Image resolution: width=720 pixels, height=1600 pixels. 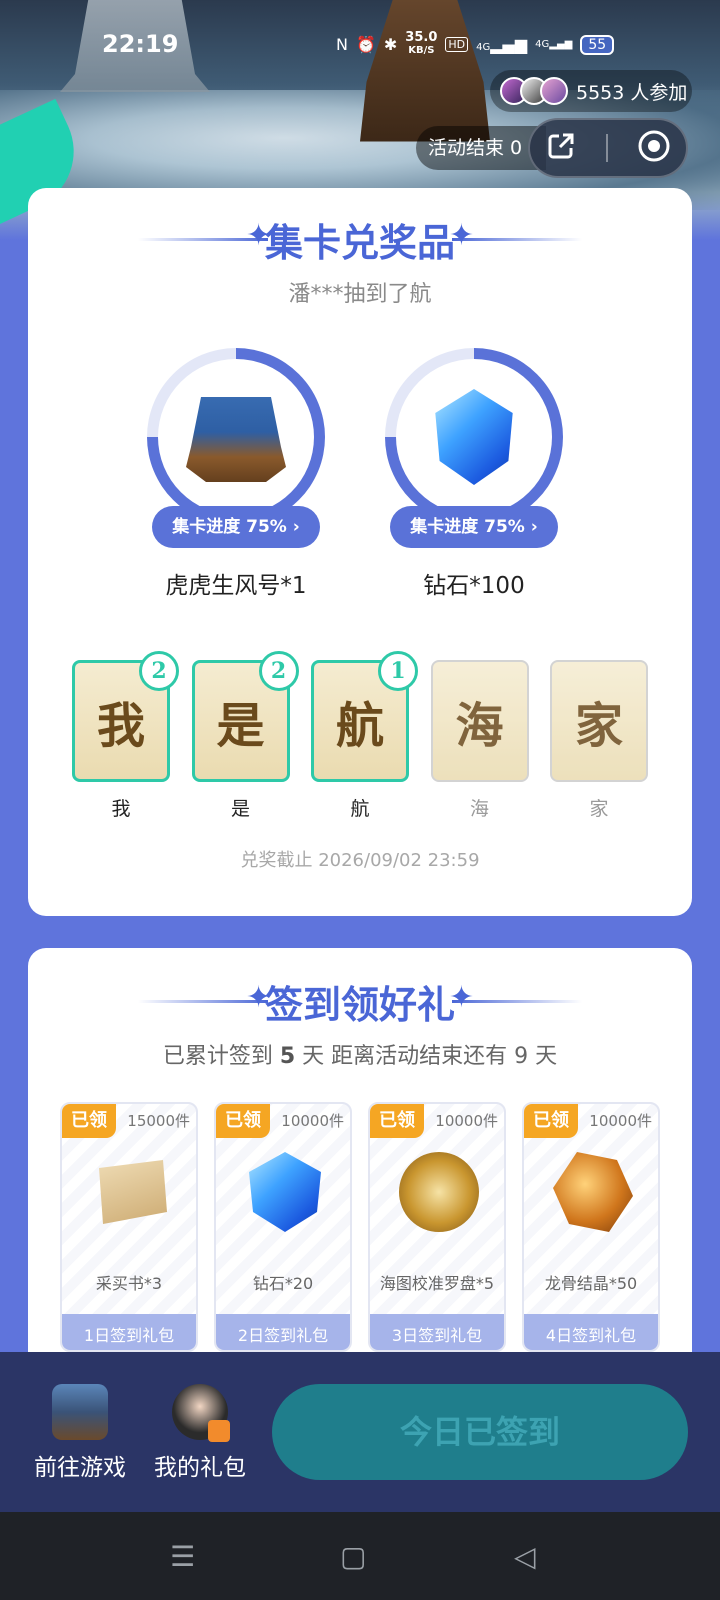 I want to click on participants-count: 5553 人参加, so click(x=632, y=92).